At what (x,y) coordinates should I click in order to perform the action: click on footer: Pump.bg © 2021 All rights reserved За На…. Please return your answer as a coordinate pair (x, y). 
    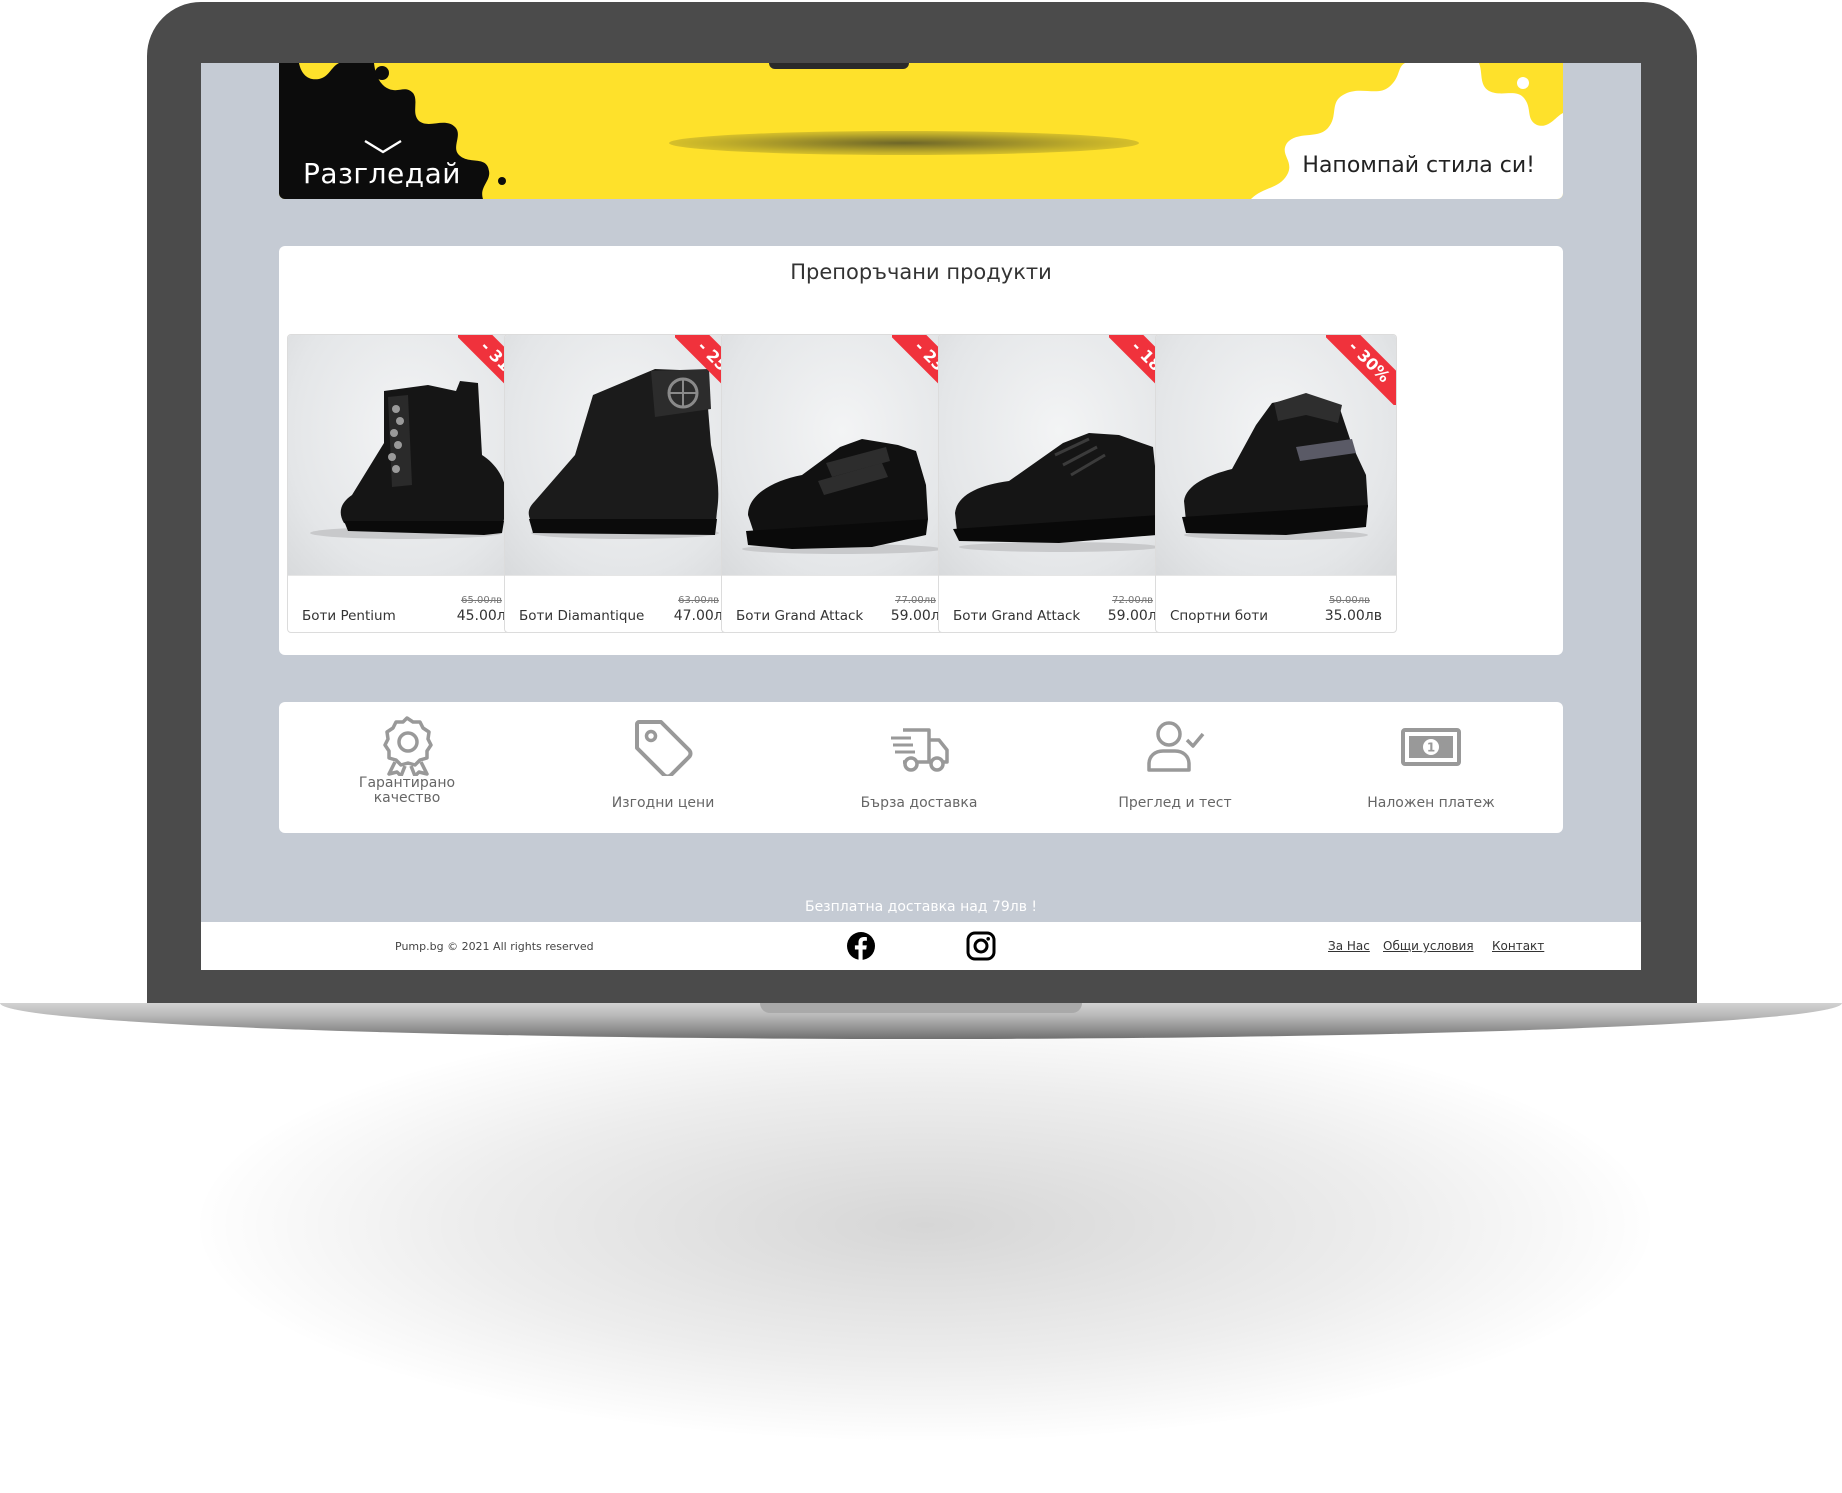
    Looking at the image, I should click on (921, 946).